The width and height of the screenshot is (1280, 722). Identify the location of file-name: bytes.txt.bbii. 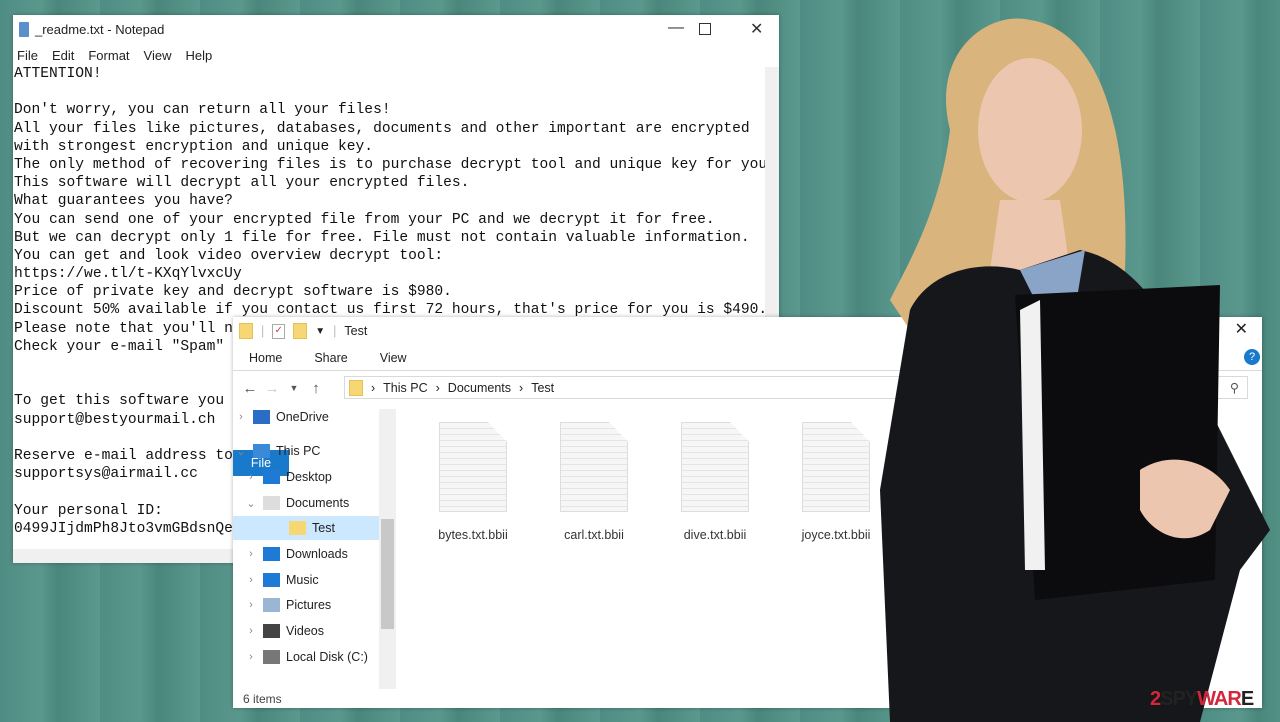
(473, 535).